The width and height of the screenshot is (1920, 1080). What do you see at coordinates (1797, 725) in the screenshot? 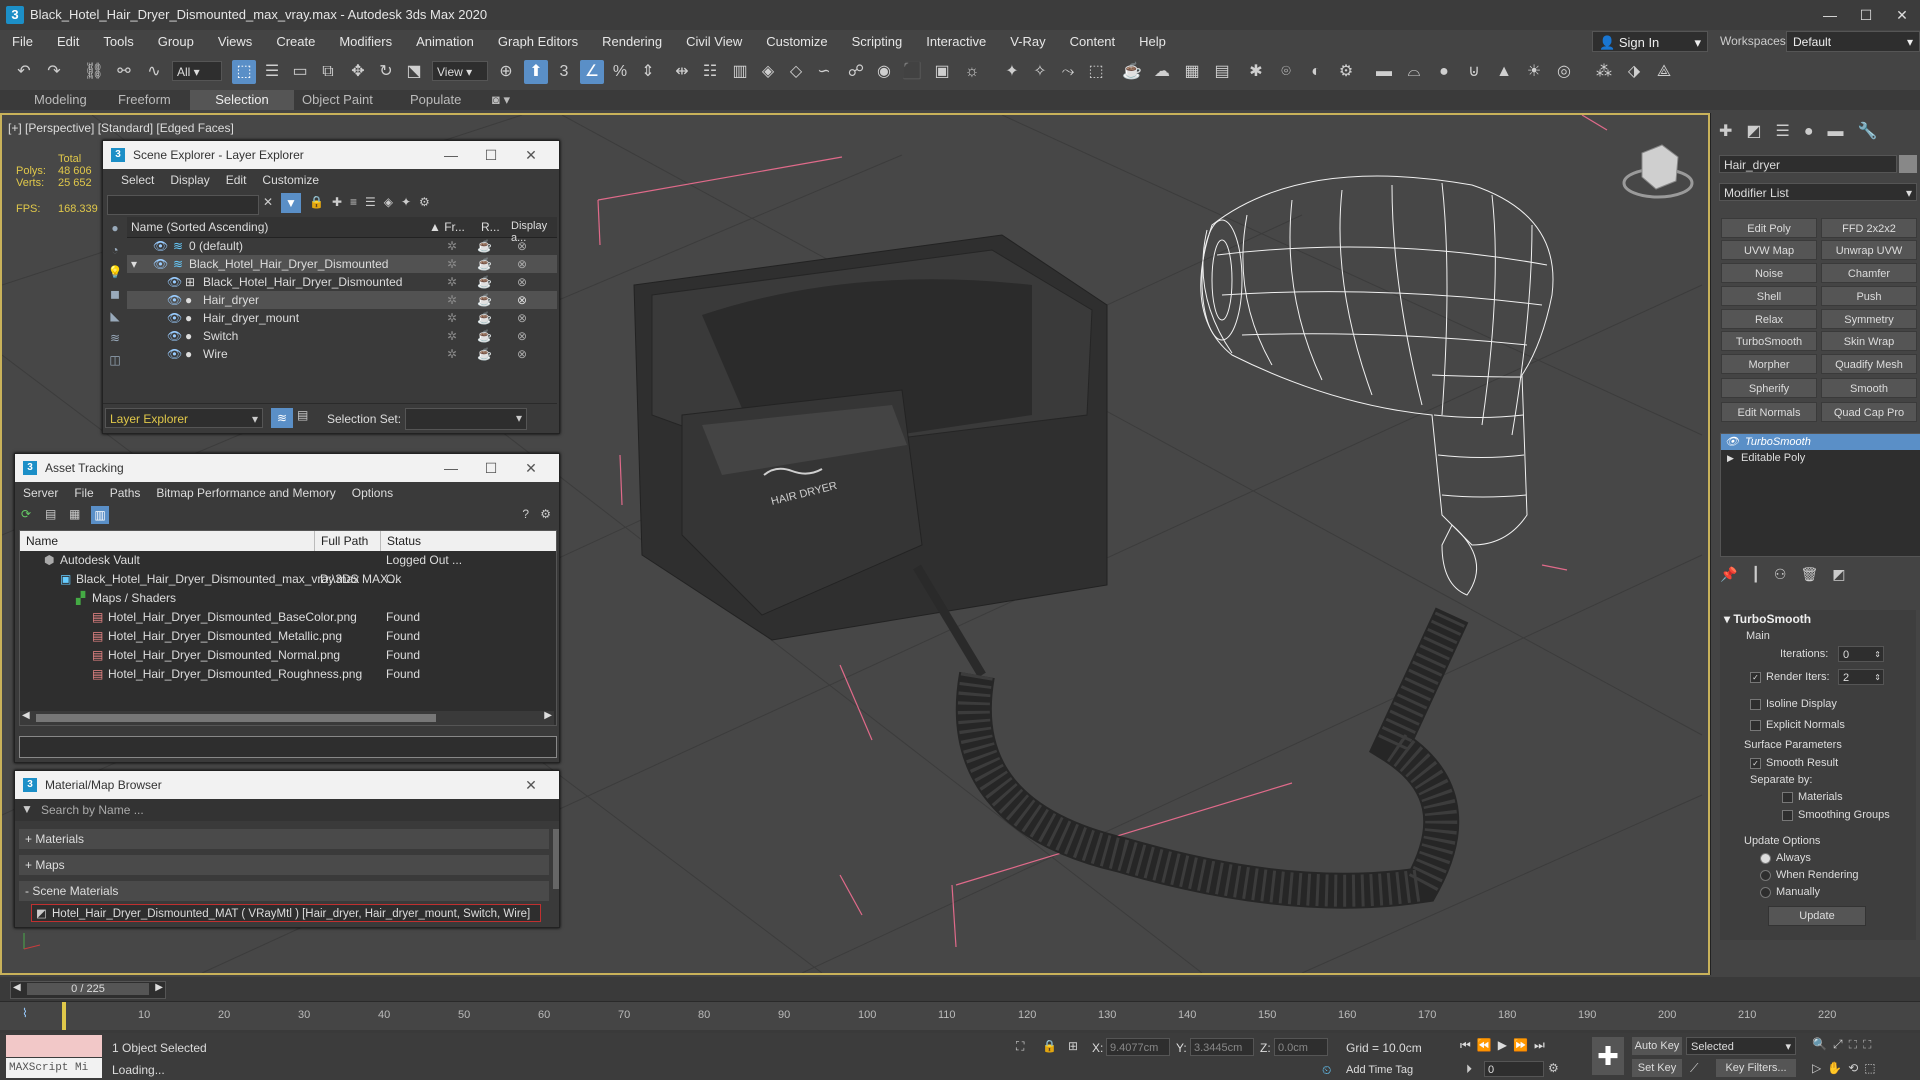
I see `explicit-normals-checkbox: Explicit Normals` at bounding box center [1797, 725].